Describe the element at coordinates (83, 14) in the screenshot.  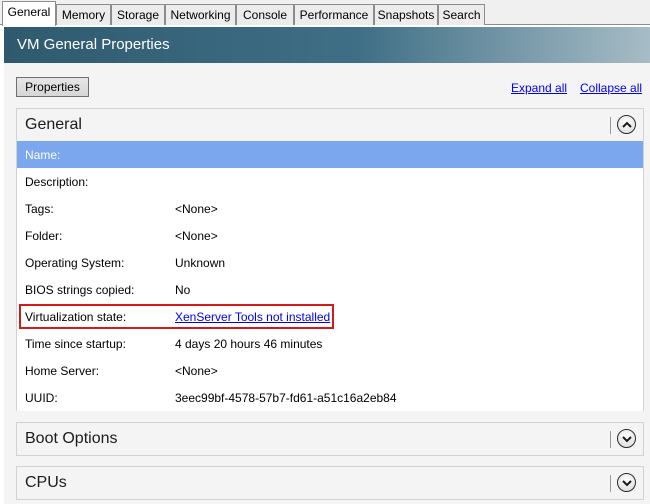
I see `tab-memory: Memory` at that location.